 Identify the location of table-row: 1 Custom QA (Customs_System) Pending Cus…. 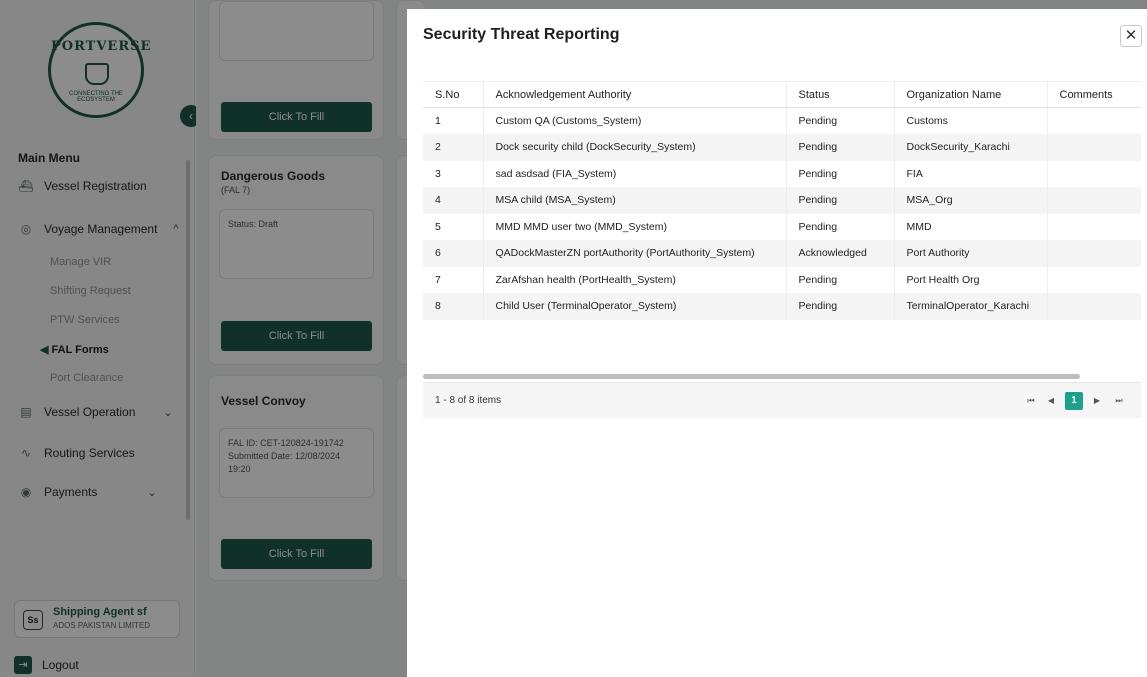
(782, 121).